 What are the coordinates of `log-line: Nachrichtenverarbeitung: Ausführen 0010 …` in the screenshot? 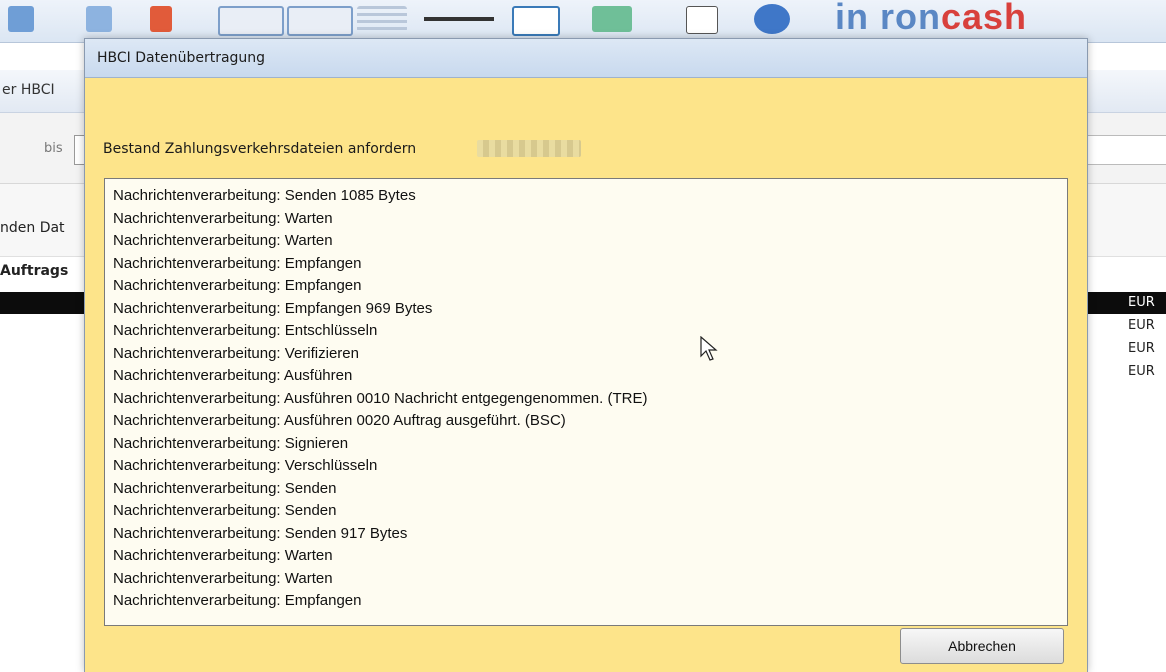 It's located at (380, 398).